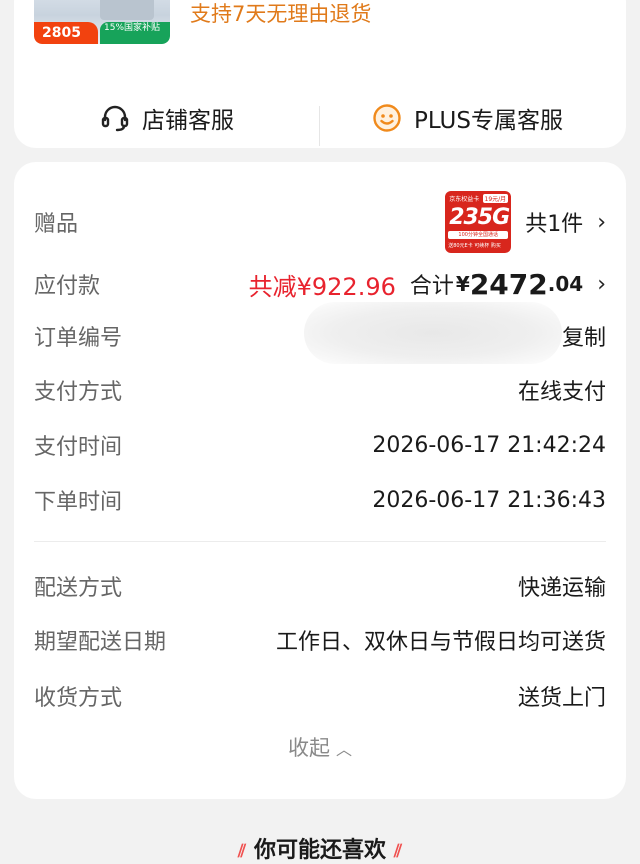  Describe the element at coordinates (462, 284) in the screenshot. I see `total-currency: ¥` at that location.